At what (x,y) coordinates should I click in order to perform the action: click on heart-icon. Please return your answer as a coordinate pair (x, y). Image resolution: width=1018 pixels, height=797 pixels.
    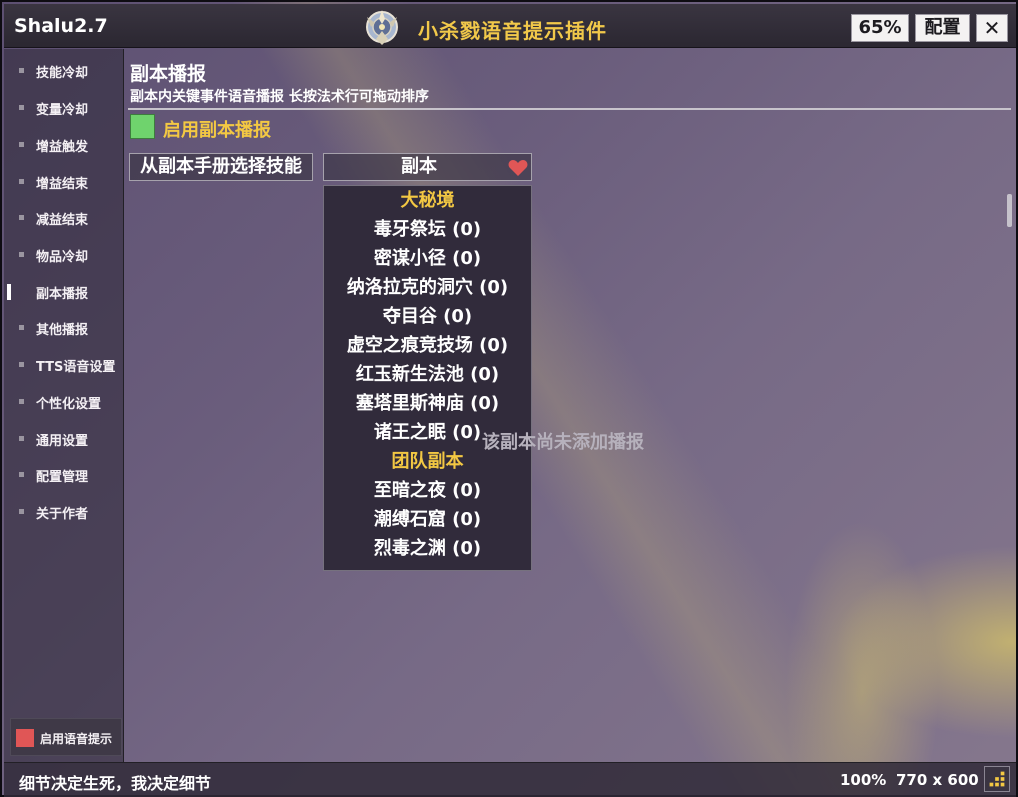
    Looking at the image, I should click on (518, 168).